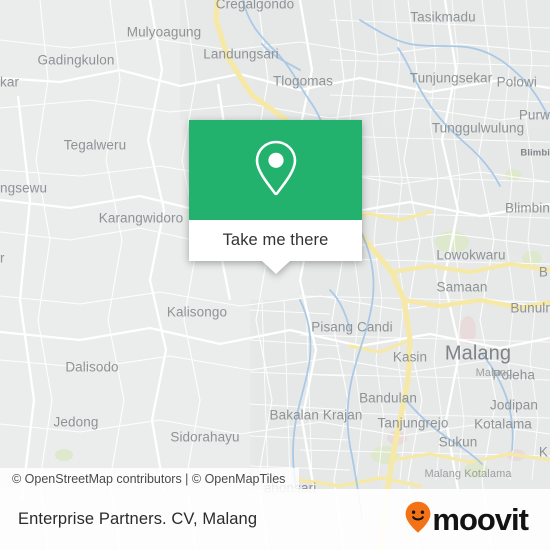 The image size is (550, 550). I want to click on moovit-wordmark: moovit, so click(480, 519).